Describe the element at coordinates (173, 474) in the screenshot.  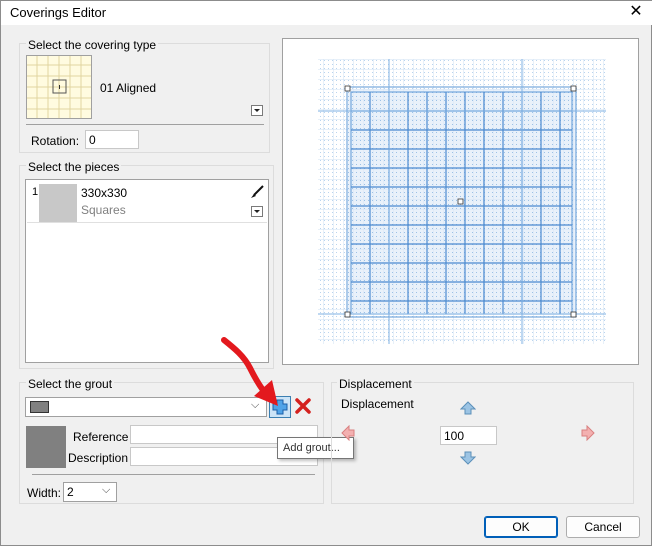
I see `grout-divider` at that location.